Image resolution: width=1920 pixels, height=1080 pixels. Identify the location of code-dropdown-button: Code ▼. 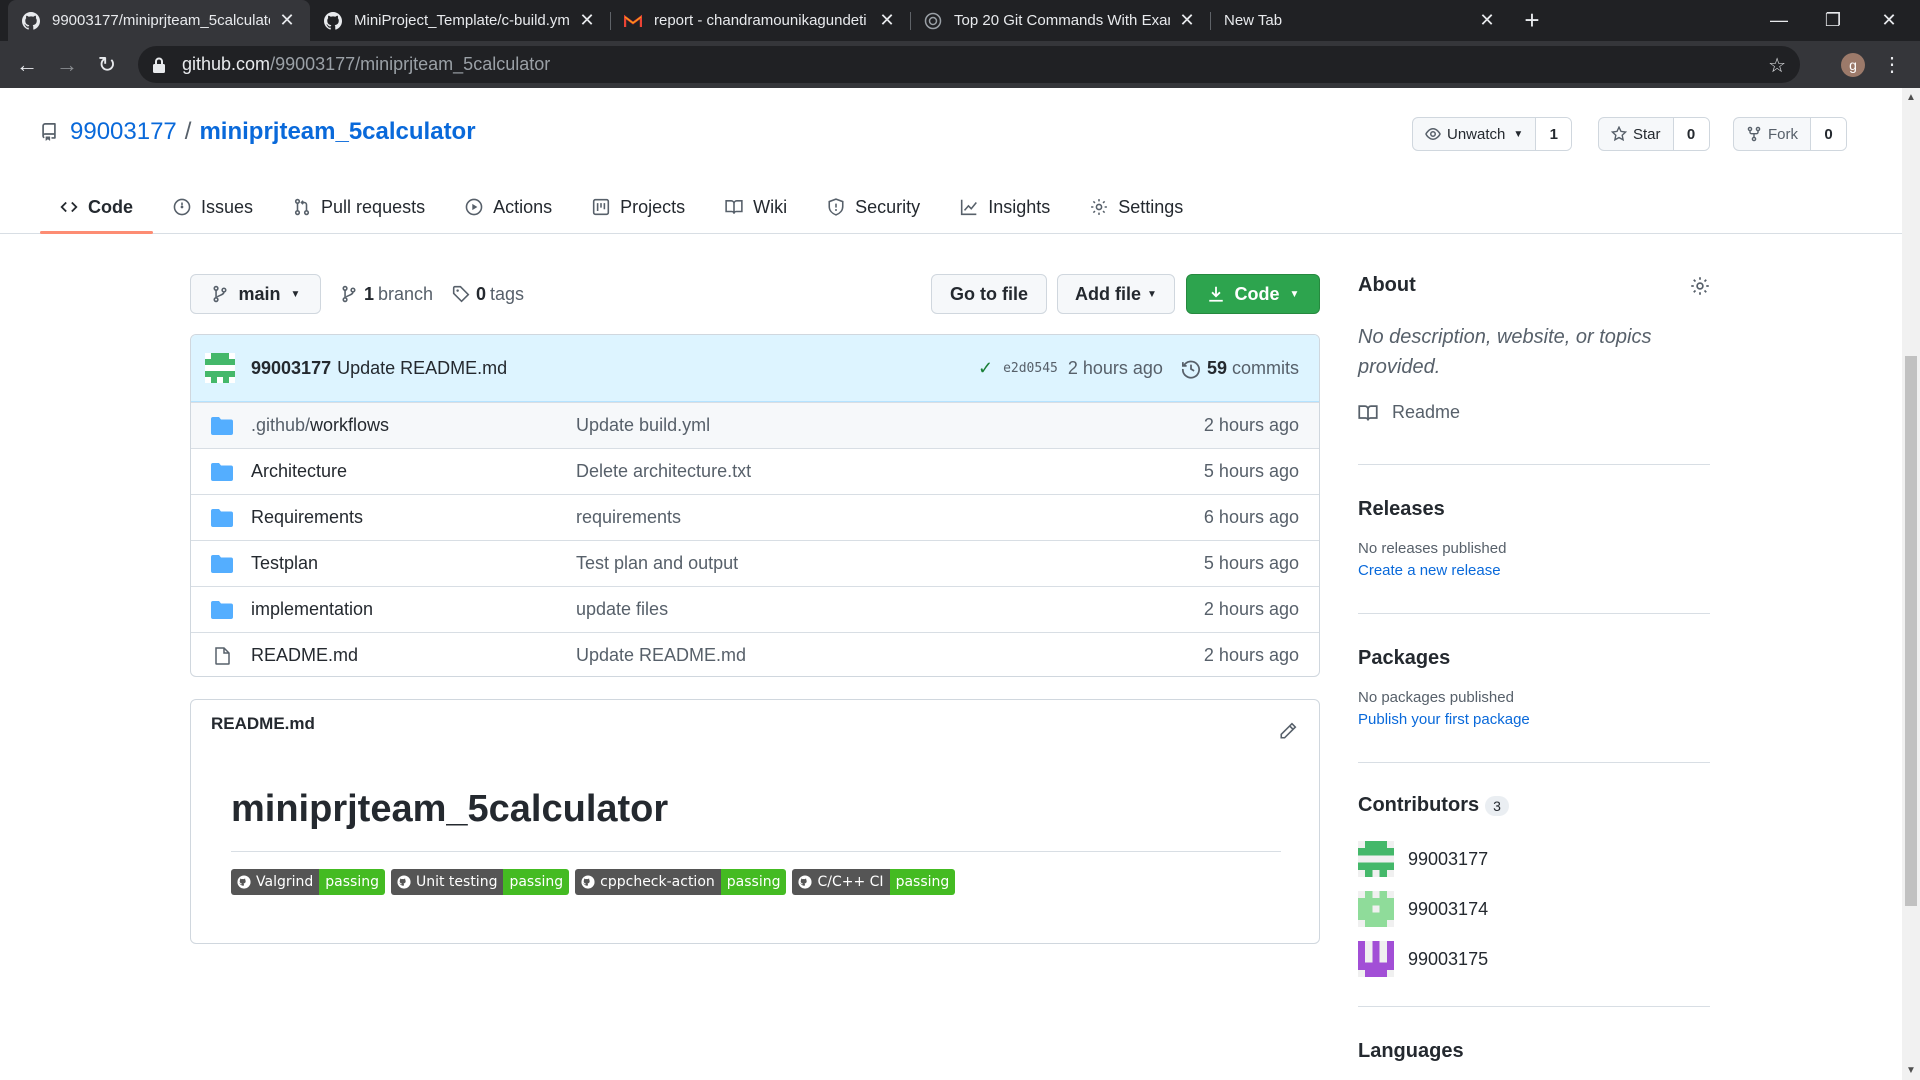
(1253, 294).